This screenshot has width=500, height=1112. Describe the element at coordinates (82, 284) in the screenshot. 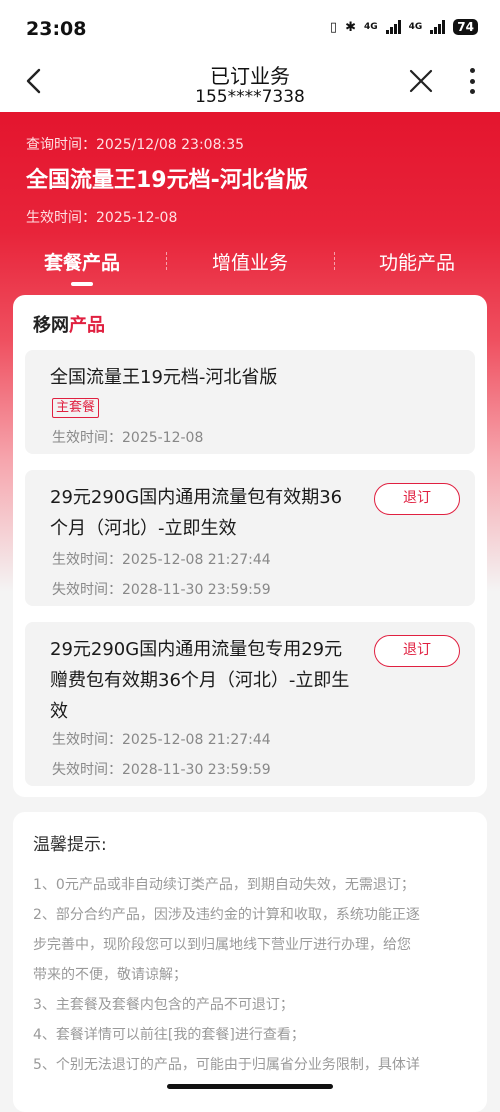

I see `active-tab-indicator` at that location.